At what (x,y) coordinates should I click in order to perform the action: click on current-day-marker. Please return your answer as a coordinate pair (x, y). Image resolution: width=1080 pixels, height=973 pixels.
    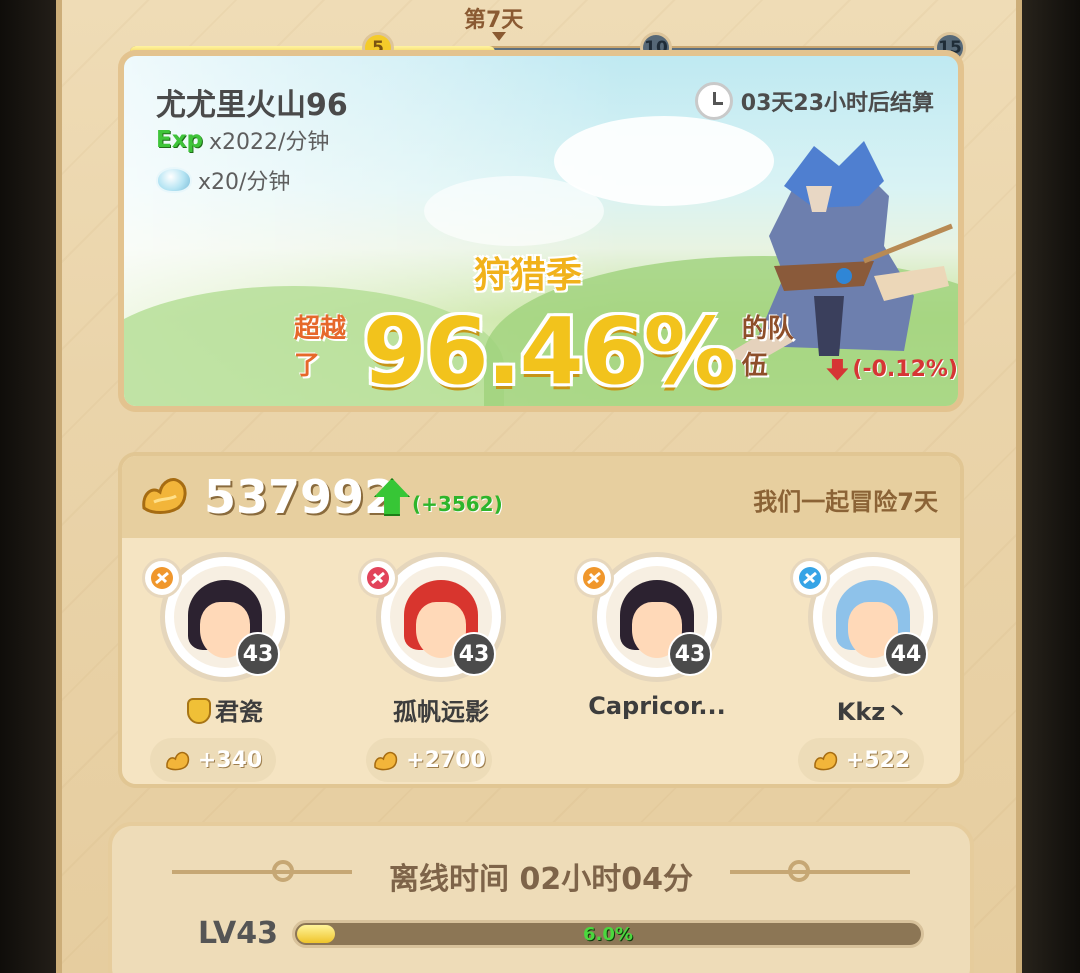
    Looking at the image, I should click on (499, 36).